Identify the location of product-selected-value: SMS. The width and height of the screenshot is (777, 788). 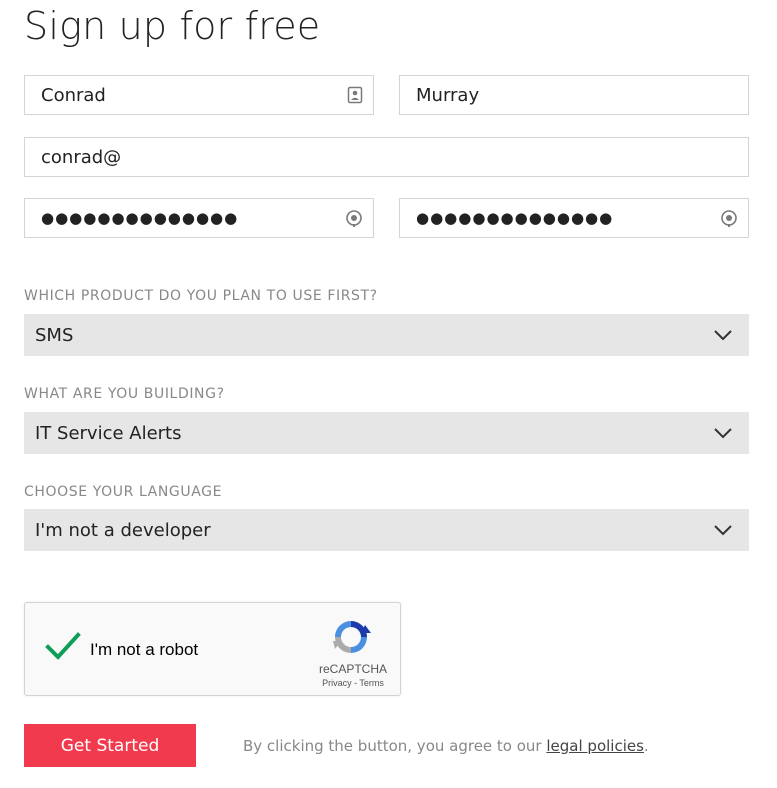
(54, 335).